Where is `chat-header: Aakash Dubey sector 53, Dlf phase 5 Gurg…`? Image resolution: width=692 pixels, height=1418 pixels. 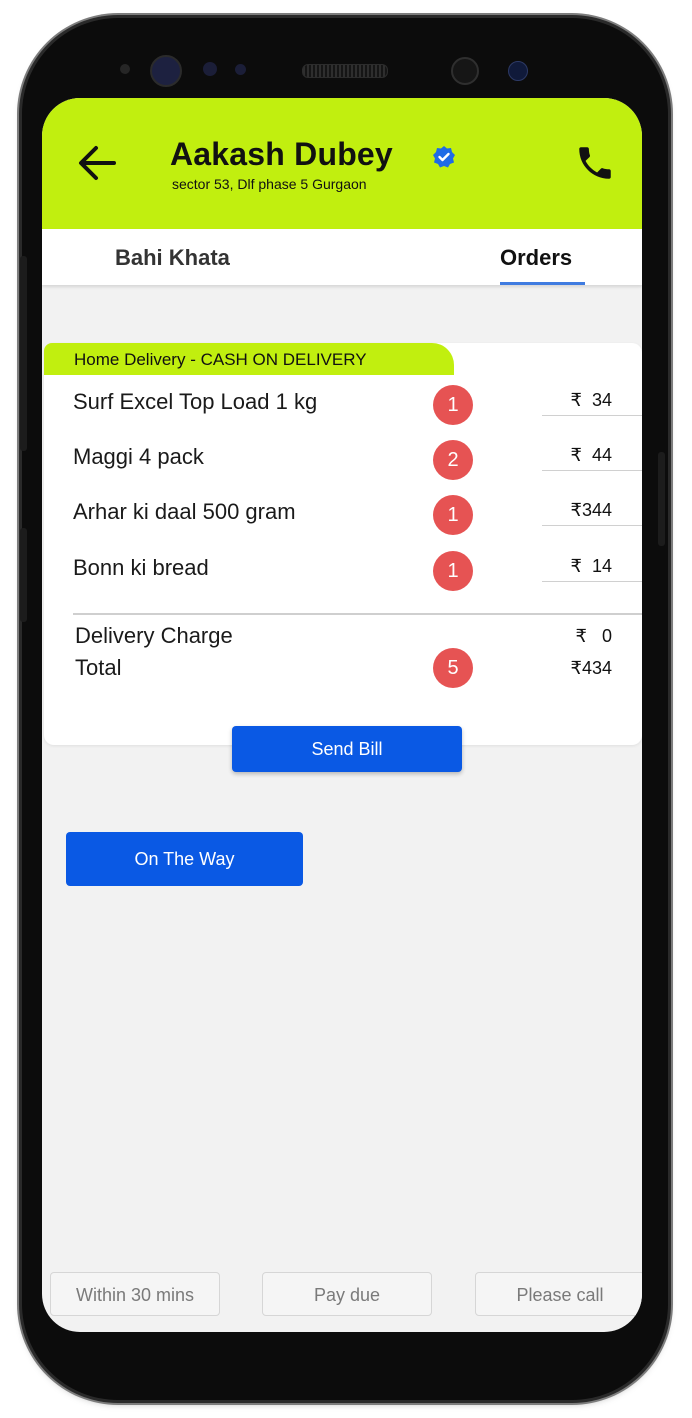
chat-header: Aakash Dubey sector 53, Dlf phase 5 Gurg… is located at coordinates (342, 163).